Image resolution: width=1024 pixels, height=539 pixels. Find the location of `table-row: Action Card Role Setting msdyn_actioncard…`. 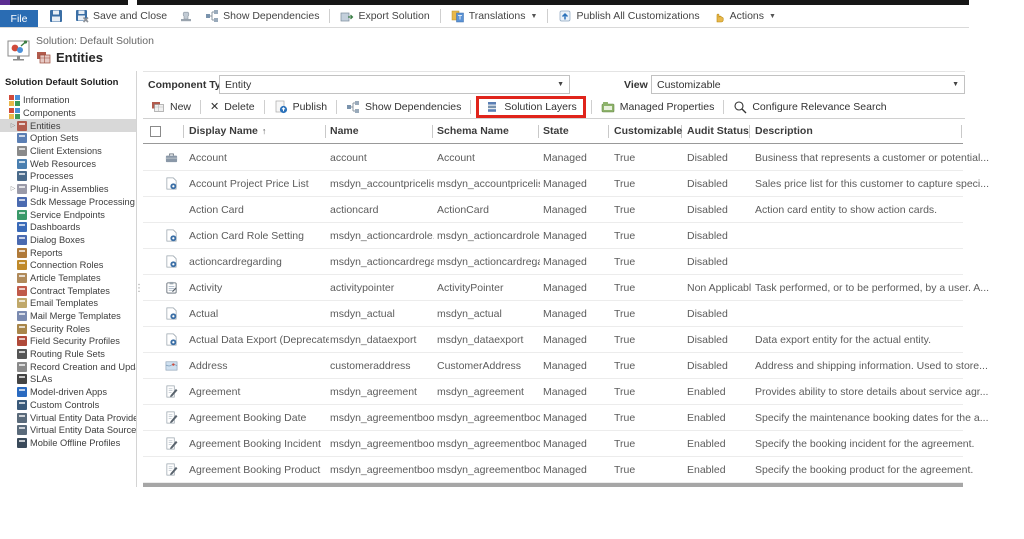

table-row: Action Card Role Setting msdyn_actioncard… is located at coordinates (553, 236).